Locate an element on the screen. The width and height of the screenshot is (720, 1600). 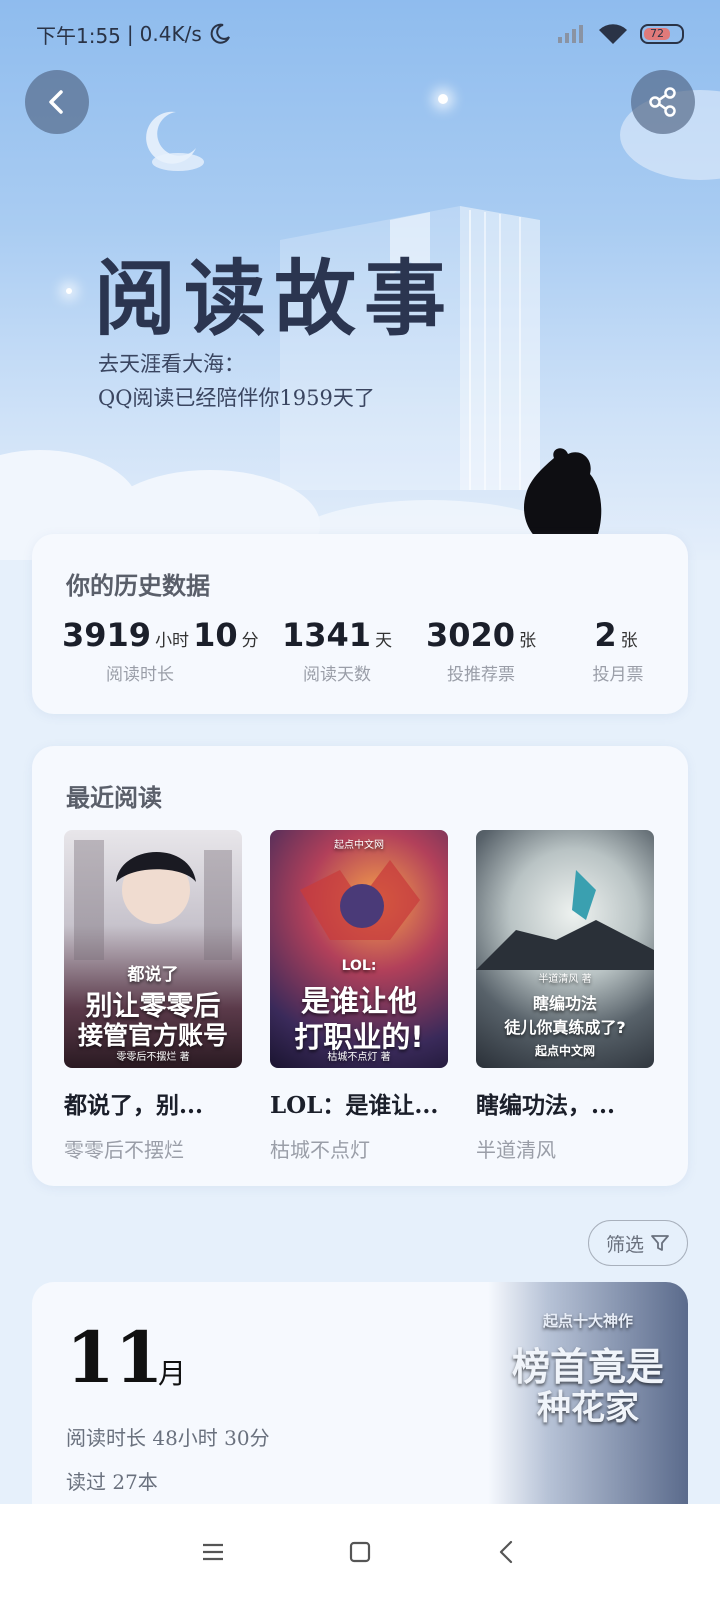
cover-text: 半道清风 著 is located at coordinates (565, 979).